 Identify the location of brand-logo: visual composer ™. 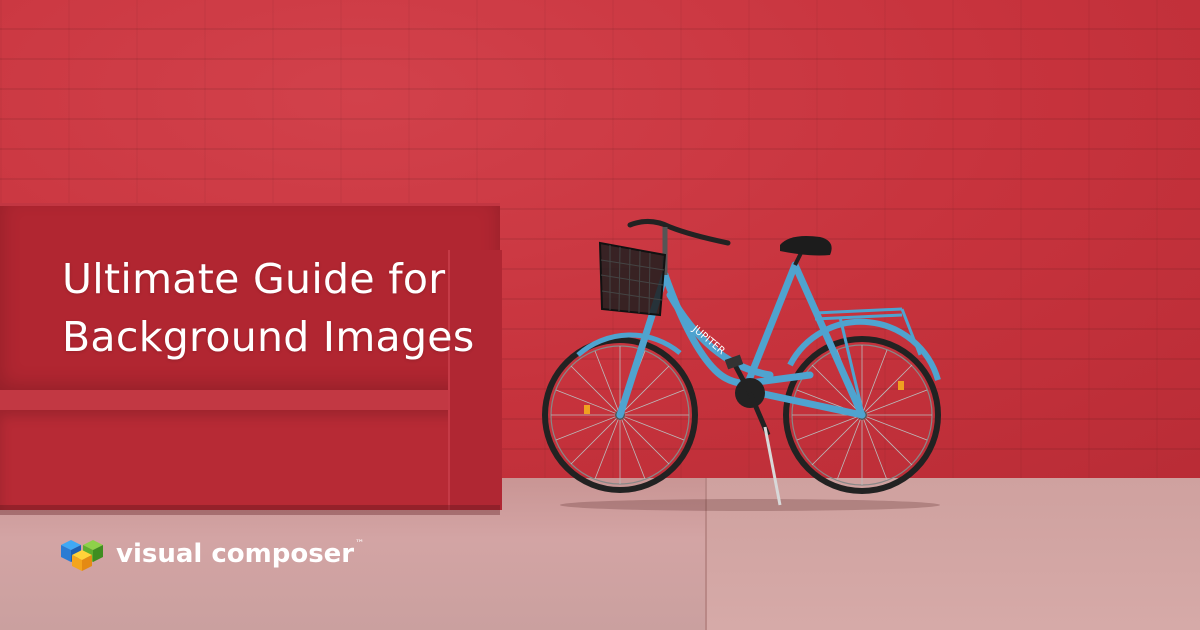
(212, 554).